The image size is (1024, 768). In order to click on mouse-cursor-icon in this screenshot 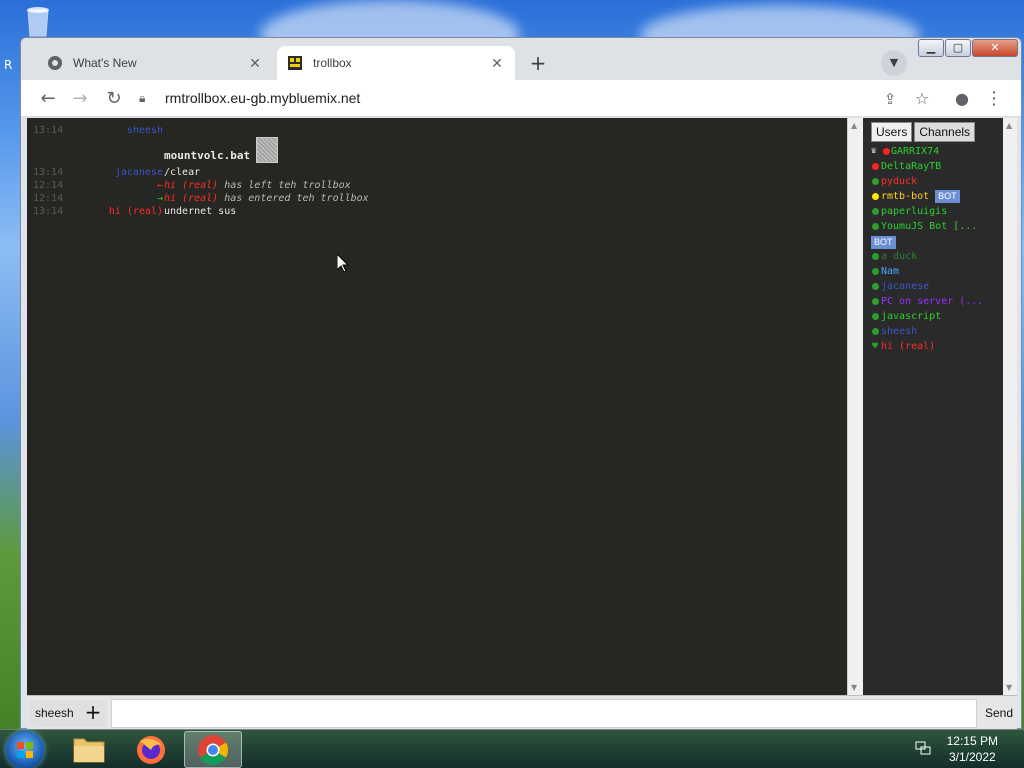, I will do `click(343, 263)`.